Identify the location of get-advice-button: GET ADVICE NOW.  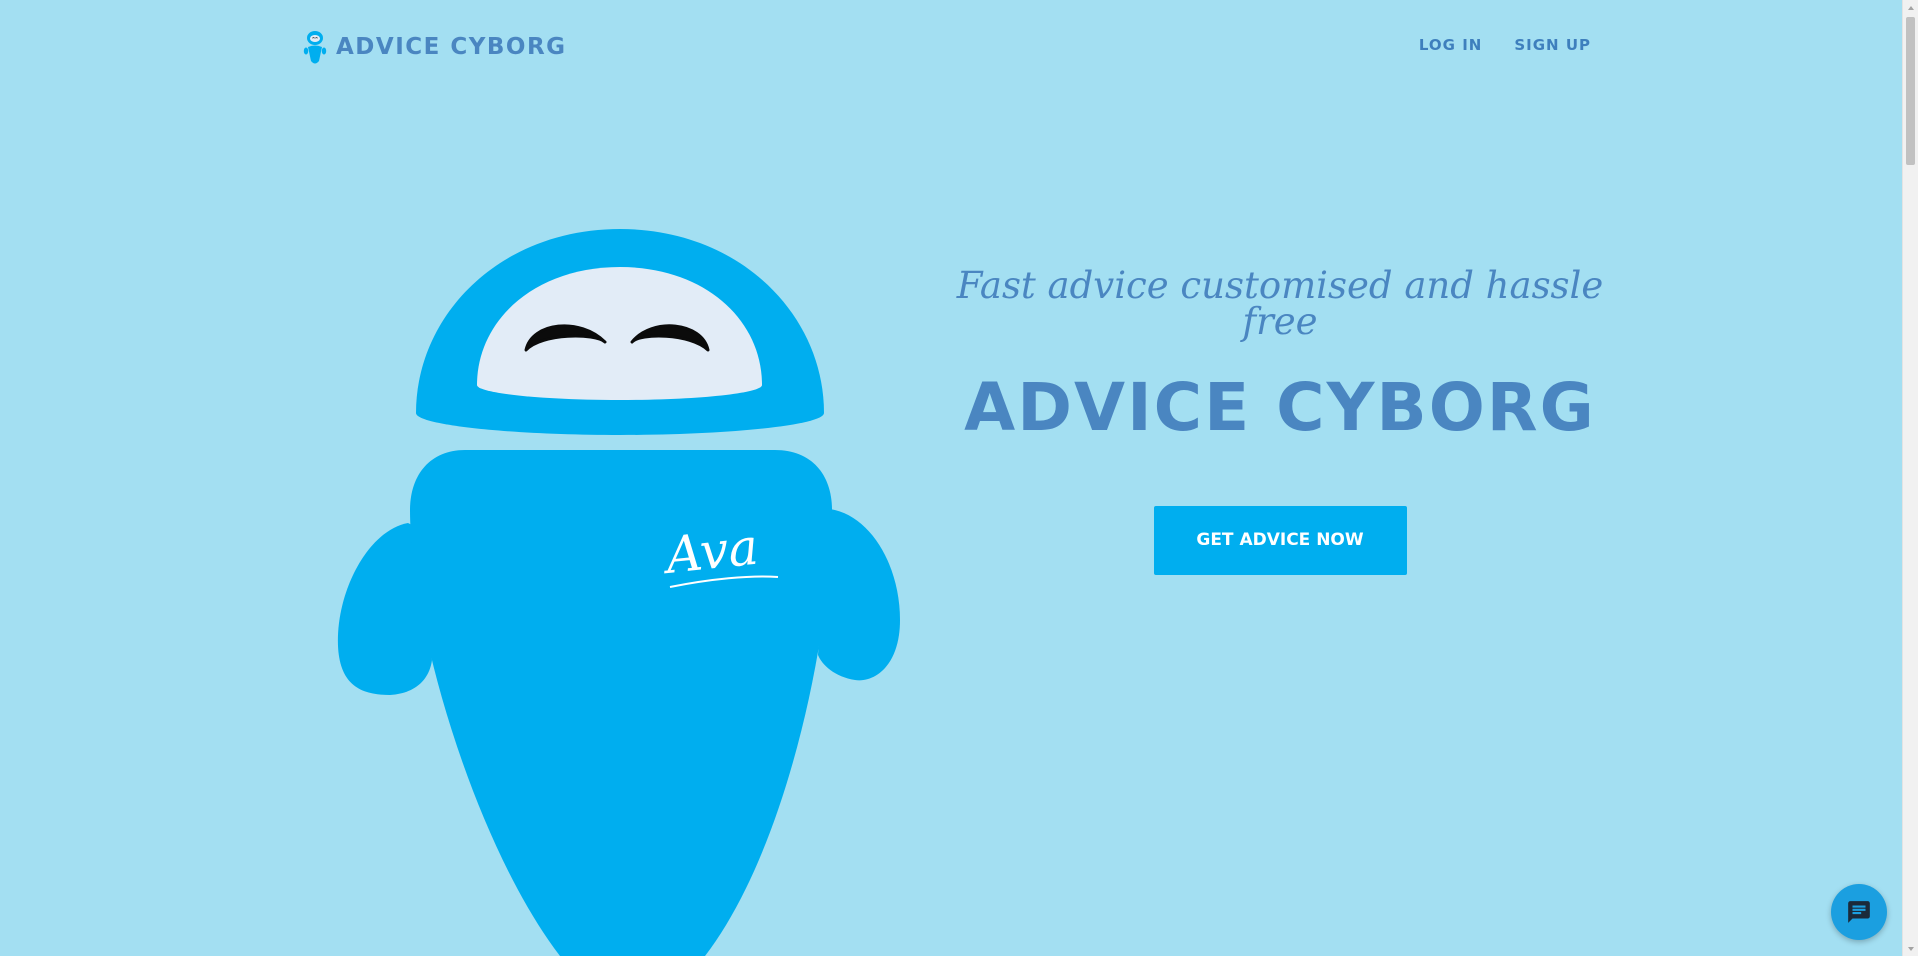
(1280, 540).